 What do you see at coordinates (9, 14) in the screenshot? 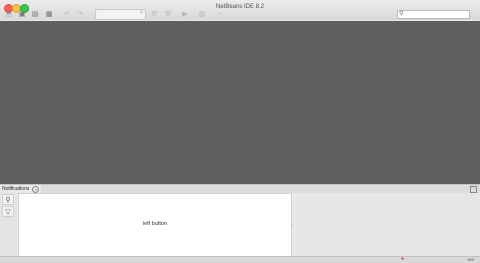
I see `new-file-icon: 🗎` at bounding box center [9, 14].